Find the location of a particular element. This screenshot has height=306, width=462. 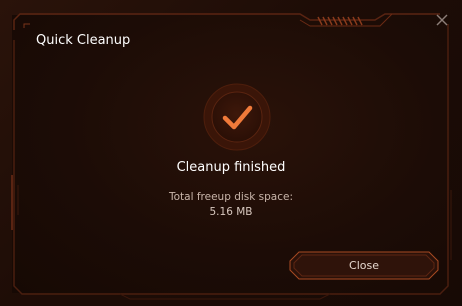

dialog-title: Quick Cleanup is located at coordinates (83, 40).